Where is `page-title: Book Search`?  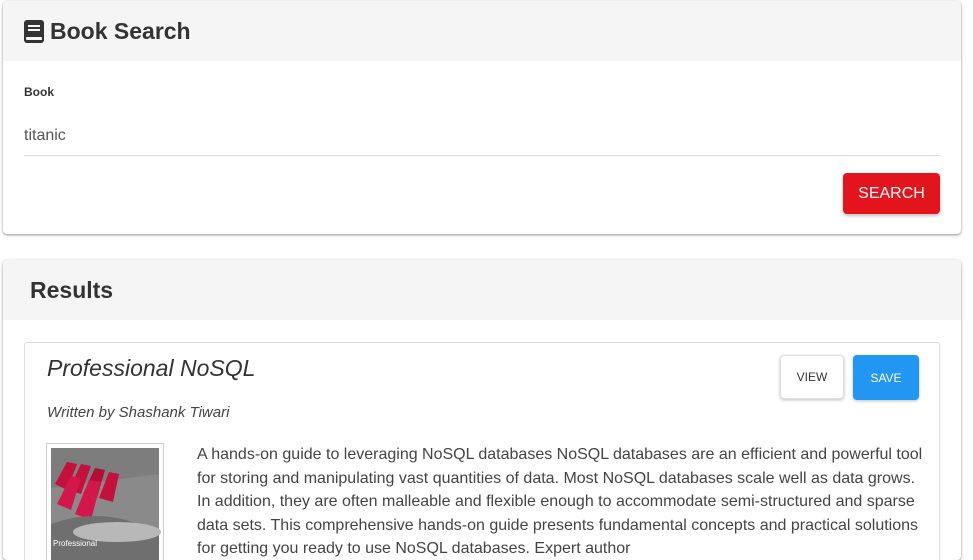 page-title: Book Search is located at coordinates (120, 30).